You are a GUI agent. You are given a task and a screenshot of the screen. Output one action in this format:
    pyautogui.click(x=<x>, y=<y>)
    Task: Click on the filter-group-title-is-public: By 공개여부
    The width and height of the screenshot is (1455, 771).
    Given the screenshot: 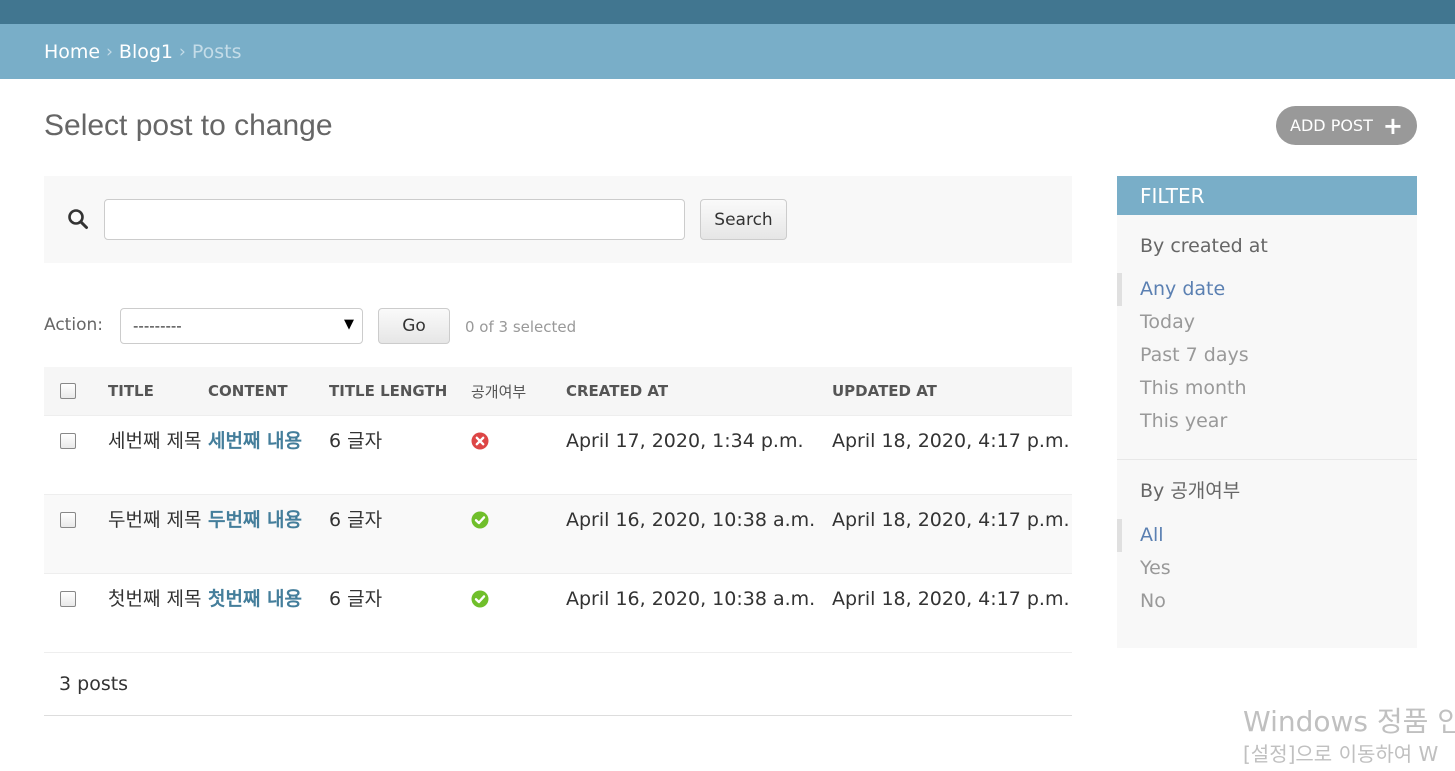 What is the action you would take?
    pyautogui.click(x=1190, y=491)
    